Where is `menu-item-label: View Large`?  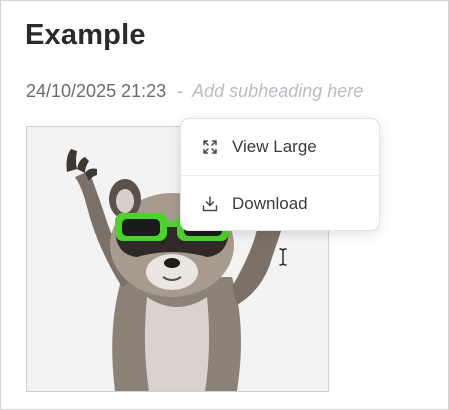
menu-item-label: View Large is located at coordinates (274, 146).